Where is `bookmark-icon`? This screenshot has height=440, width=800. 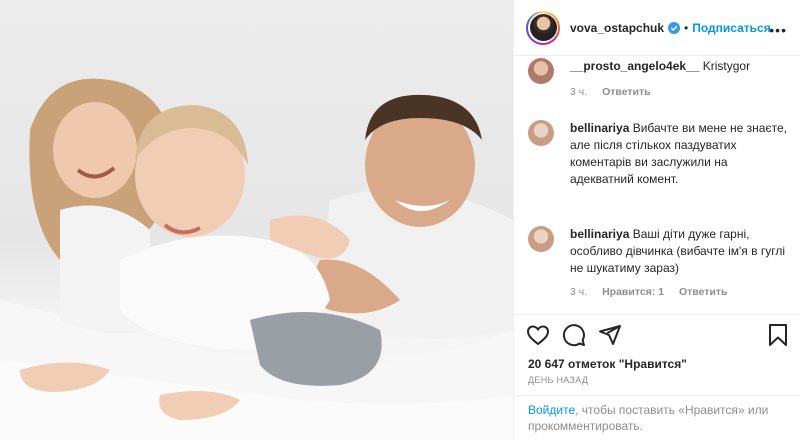
bookmark-icon is located at coordinates (778, 335).